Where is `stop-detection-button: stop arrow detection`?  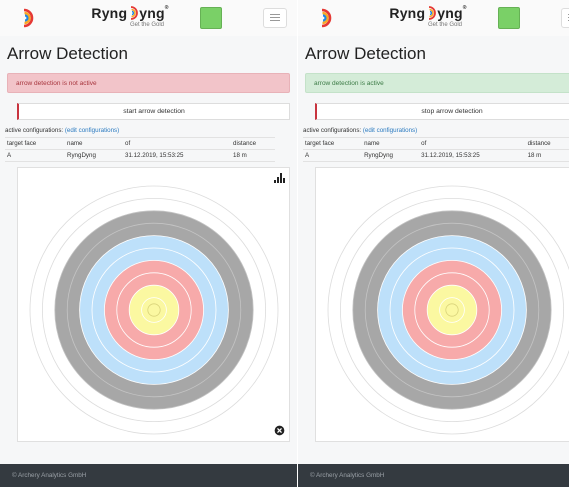 stop-detection-button: stop arrow detection is located at coordinates (442, 111).